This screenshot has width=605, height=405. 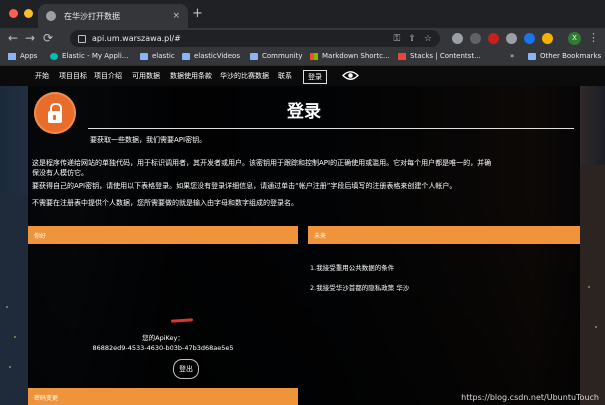 What do you see at coordinates (302, 14) in the screenshot?
I see `browser-tab-strip: 在华沙打开数据 × +` at bounding box center [302, 14].